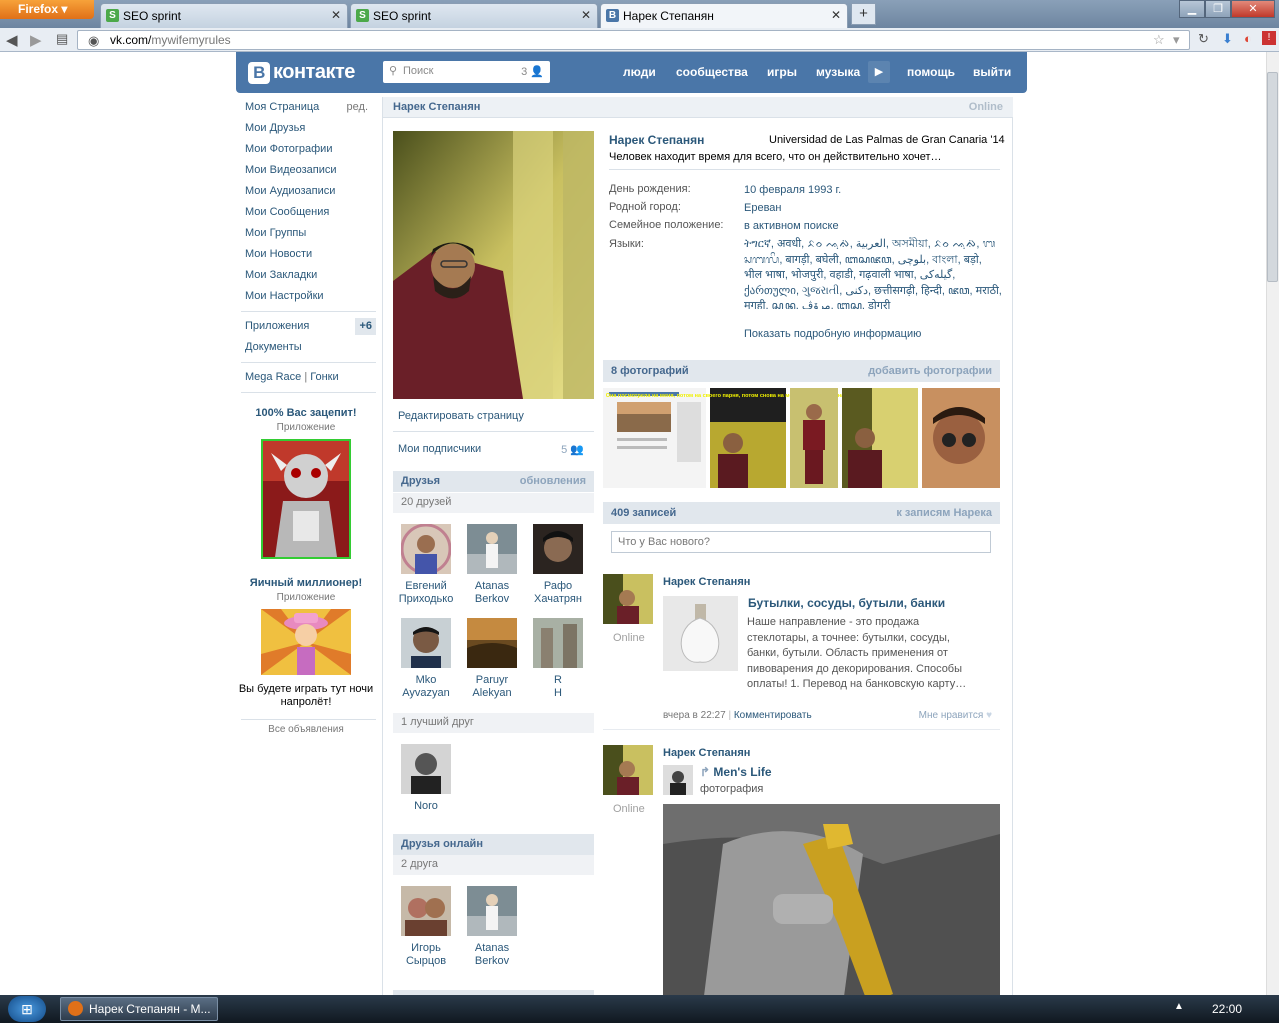  Describe the element at coordinates (306, 212) in the screenshot. I see `menu-messages: Мои Сообщения` at that location.